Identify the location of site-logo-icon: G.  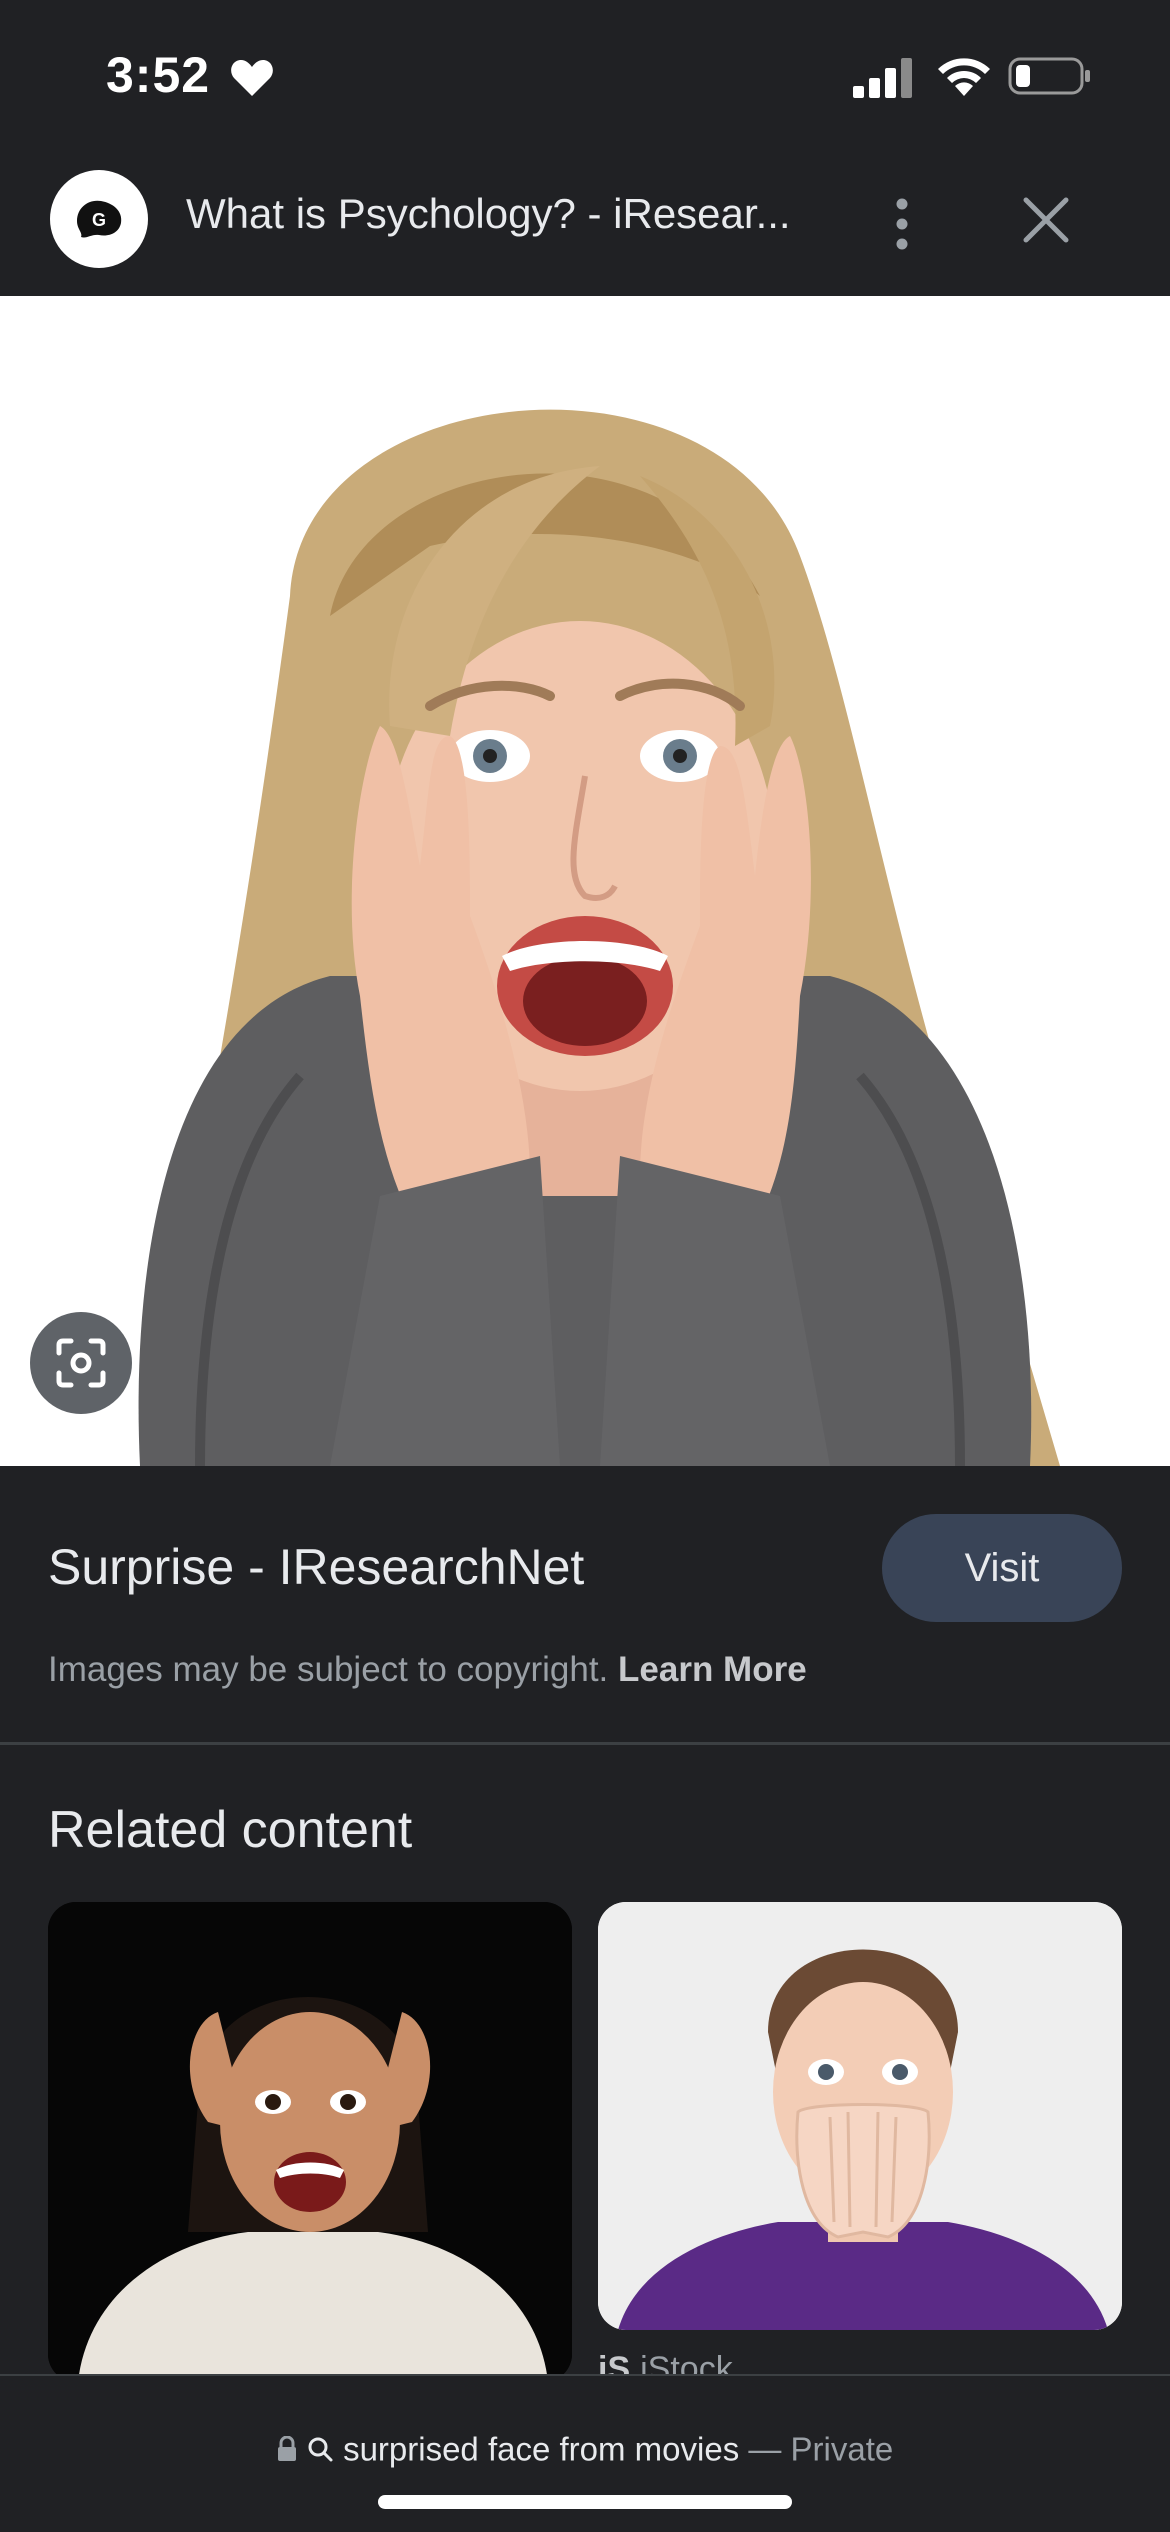
(99, 219).